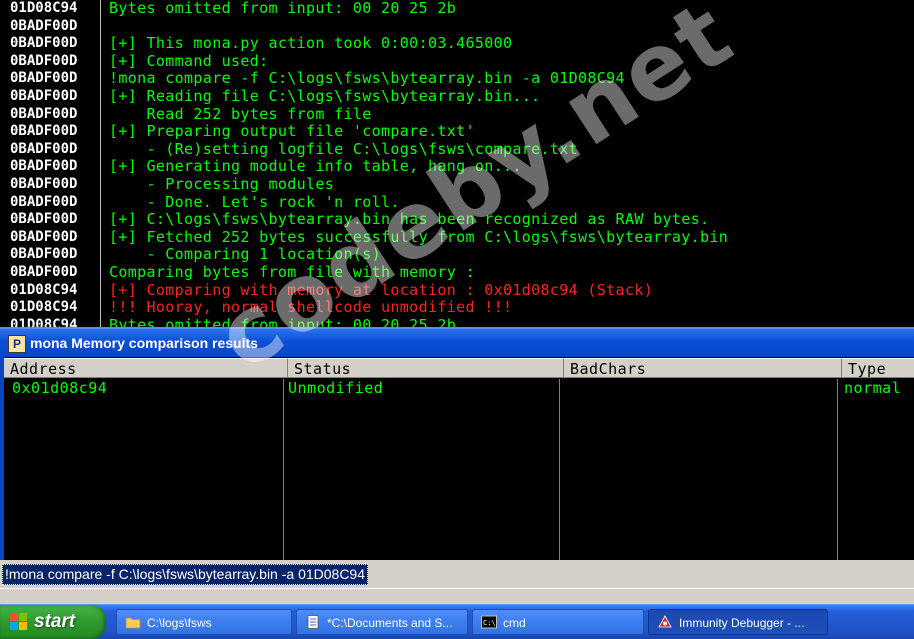 This screenshot has height=639, width=914. Describe the element at coordinates (292, 131) in the screenshot. I see `log-message: [+] Preparing output file 'compare.txt'` at that location.